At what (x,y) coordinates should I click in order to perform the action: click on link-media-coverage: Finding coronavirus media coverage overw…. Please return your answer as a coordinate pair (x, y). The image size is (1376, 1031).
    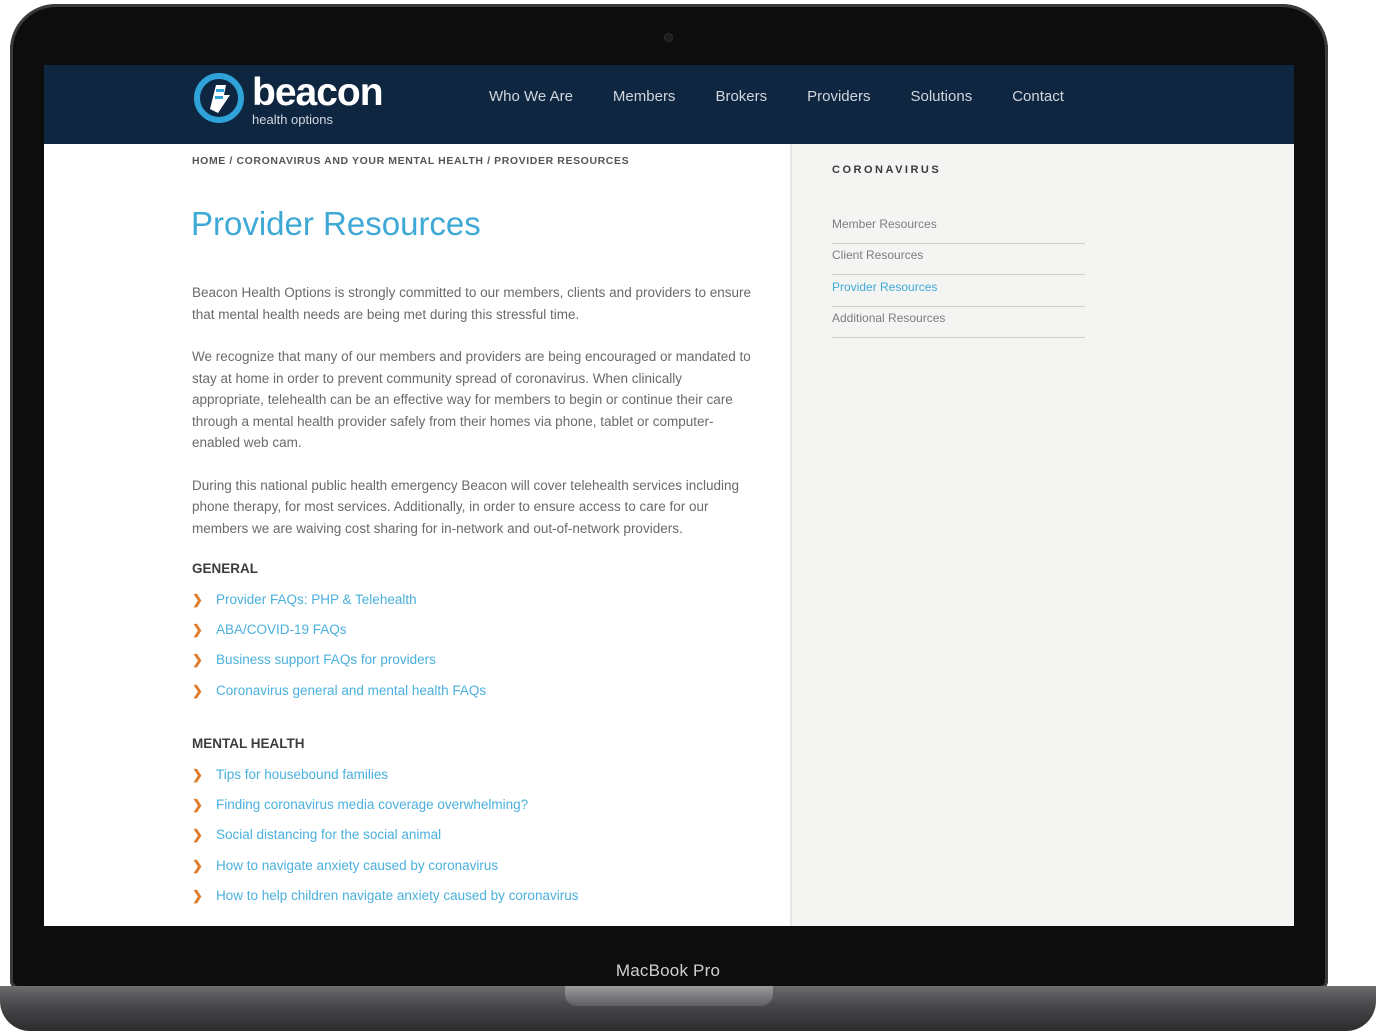
    Looking at the image, I should click on (372, 805).